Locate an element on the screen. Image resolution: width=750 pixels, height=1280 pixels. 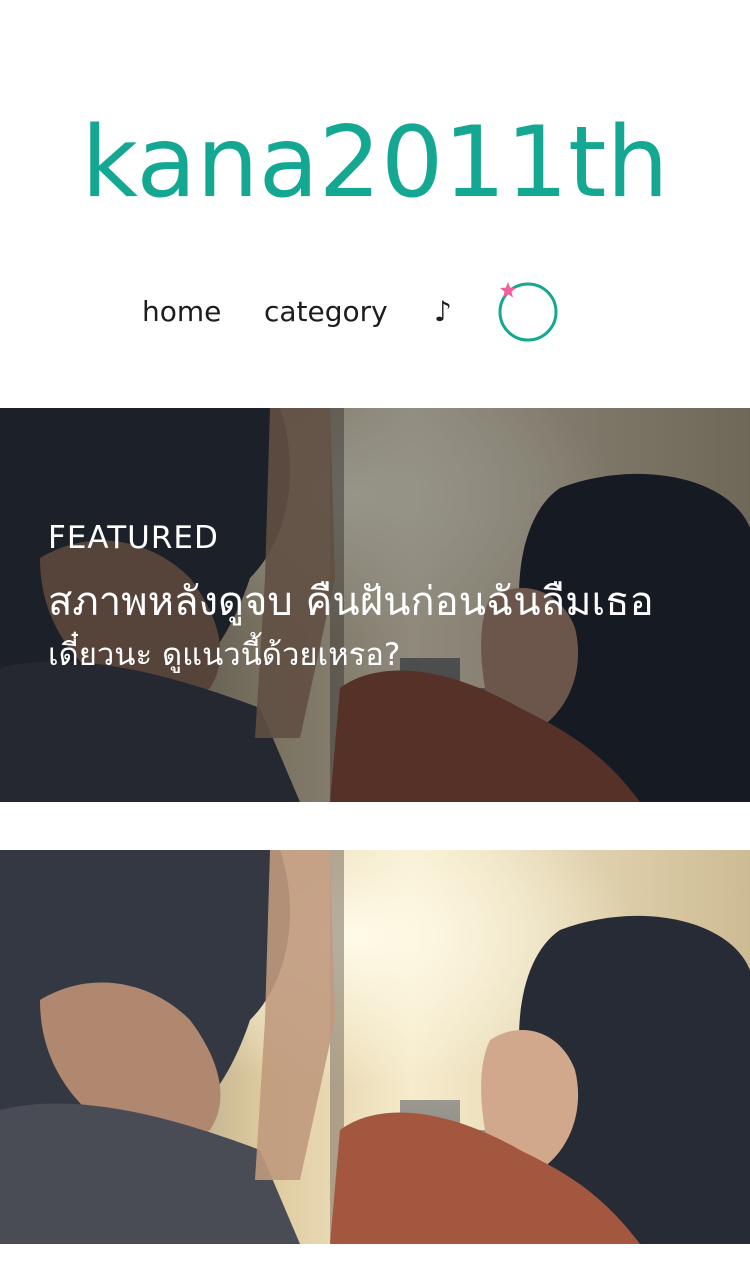
featured-label: FEATURED is located at coordinates (133, 538).